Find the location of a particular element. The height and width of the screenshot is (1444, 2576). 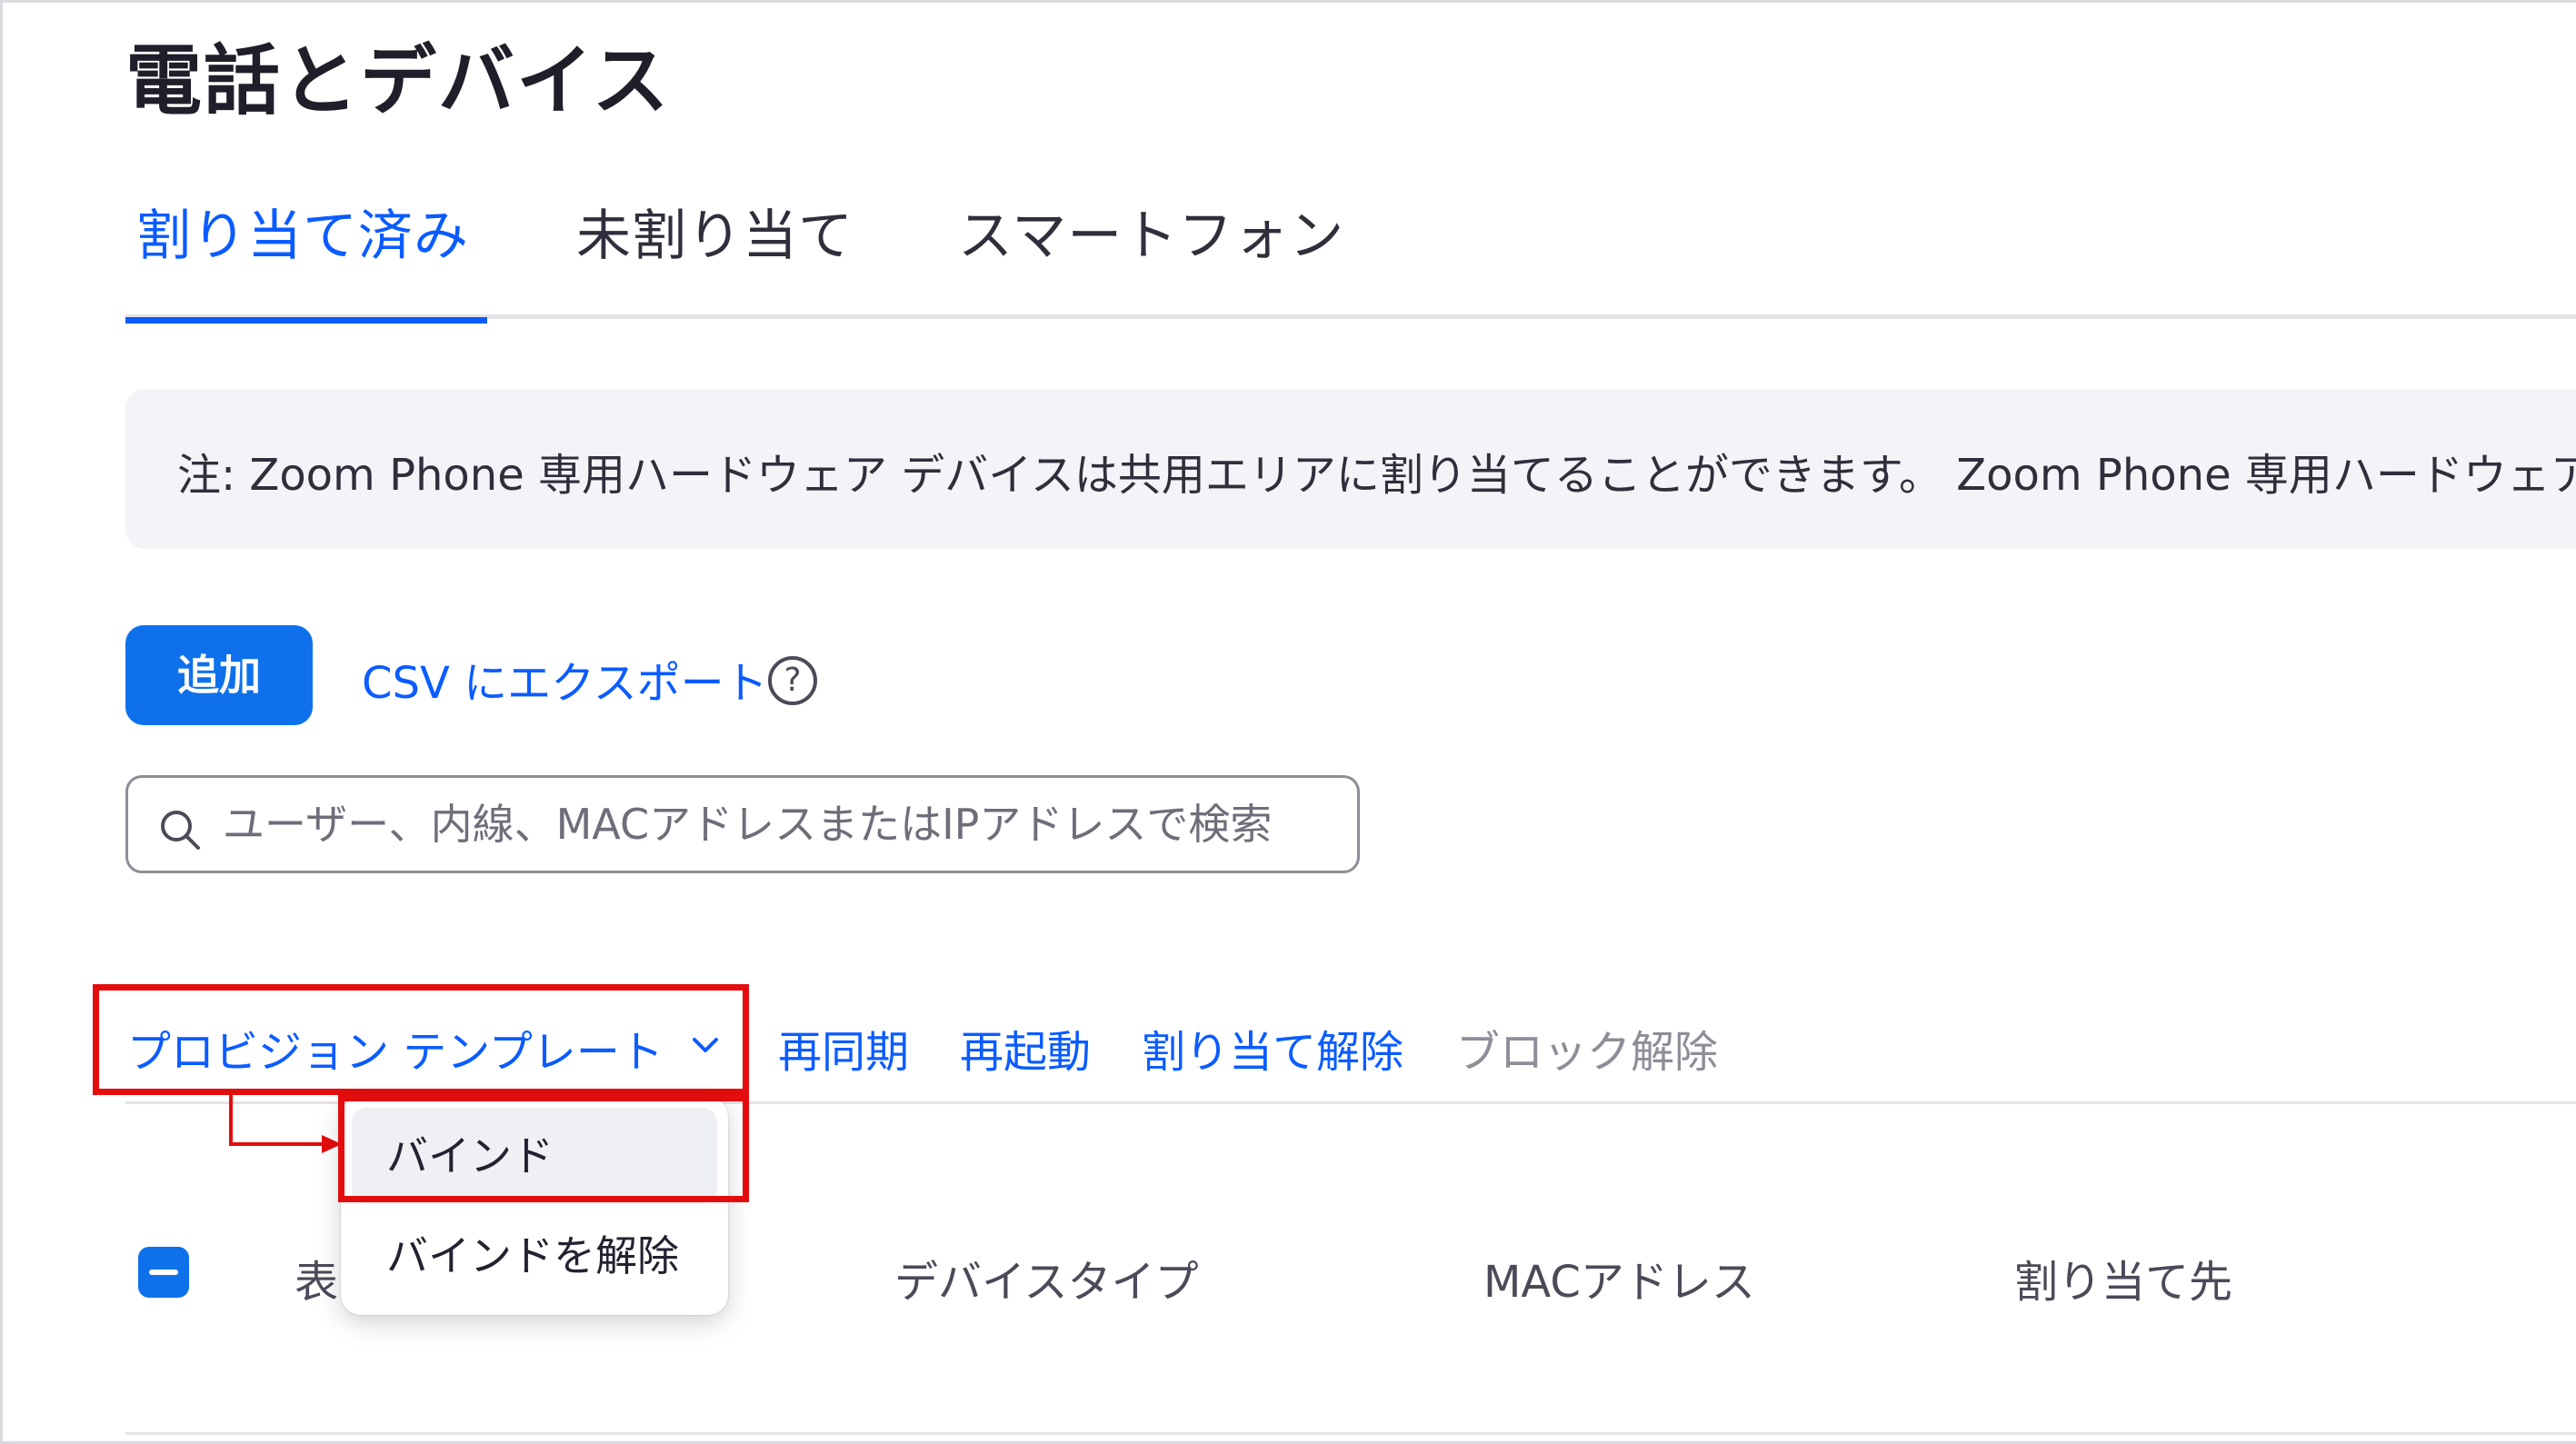

tab-smartphone: スマートフォン is located at coordinates (1151, 257).